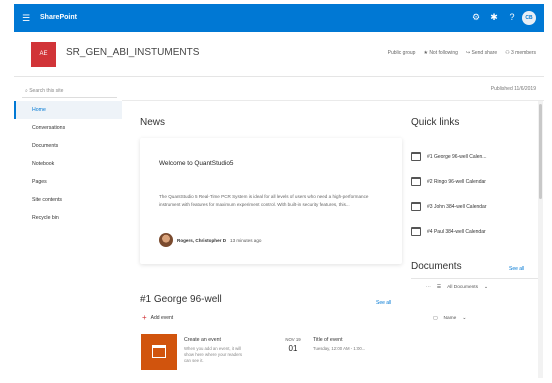 This screenshot has height=383, width=552. Describe the element at coordinates (181, 299) in the screenshot. I see `events-section-title: #1 George 96-well` at that location.